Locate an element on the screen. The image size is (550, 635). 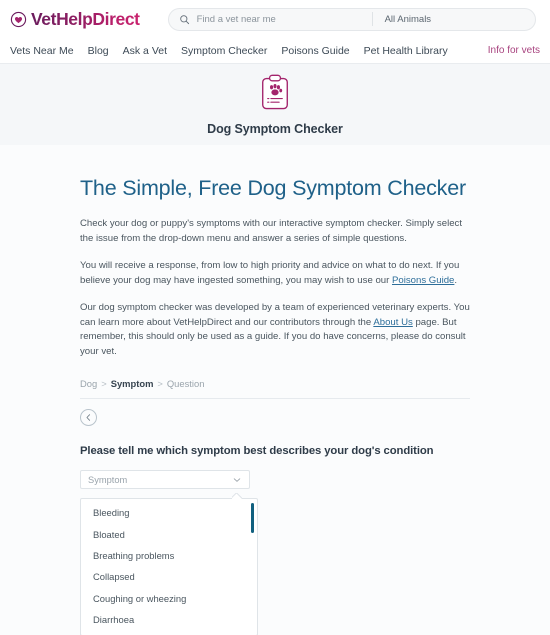
back-button is located at coordinates (88, 417).